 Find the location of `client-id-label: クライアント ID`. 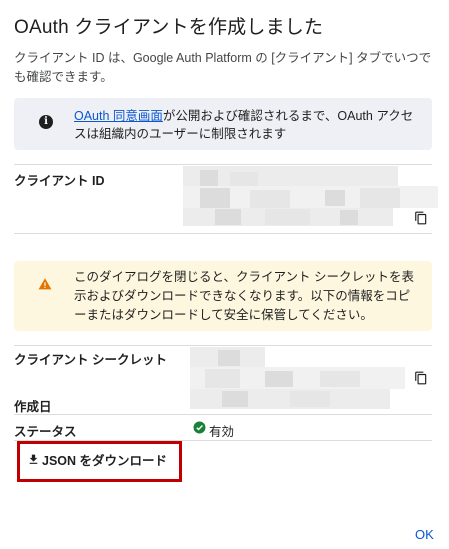

client-id-label: クライアント ID is located at coordinates (59, 181).